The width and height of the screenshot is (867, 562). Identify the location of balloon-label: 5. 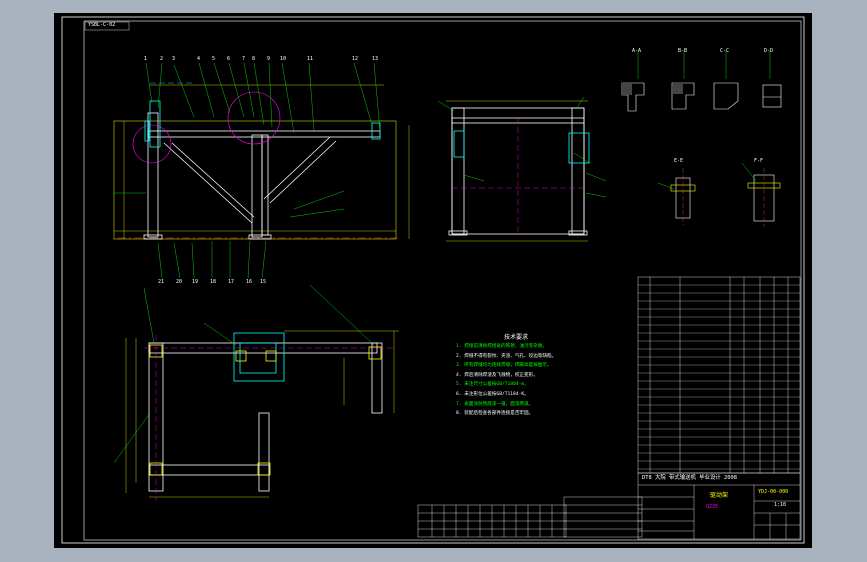
(214, 59).